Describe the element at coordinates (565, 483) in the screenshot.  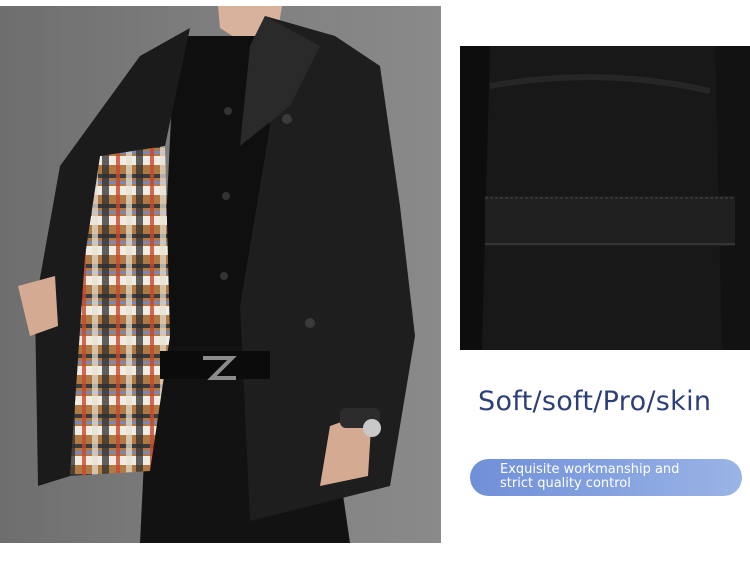
I see `quality-badge-line2: strict quality control` at that location.